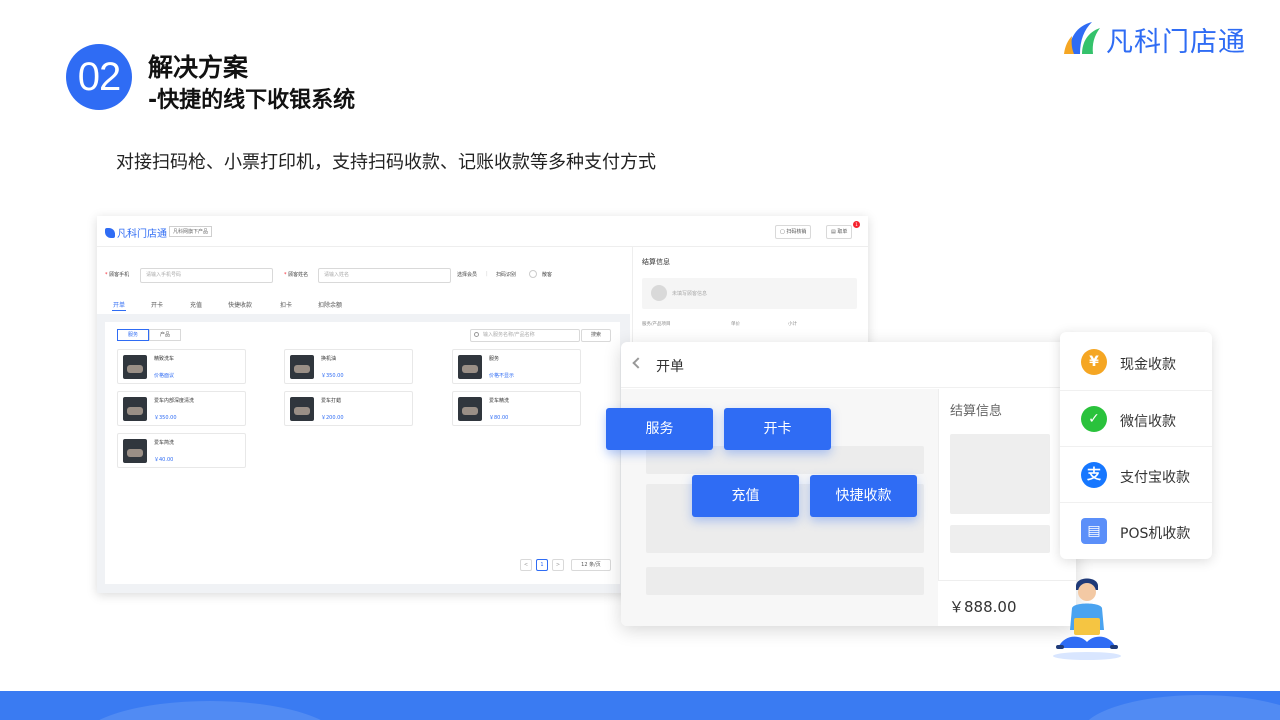 This screenshot has width=1280, height=720. What do you see at coordinates (494, 359) in the screenshot?
I see `product-name: 服务` at bounding box center [494, 359].